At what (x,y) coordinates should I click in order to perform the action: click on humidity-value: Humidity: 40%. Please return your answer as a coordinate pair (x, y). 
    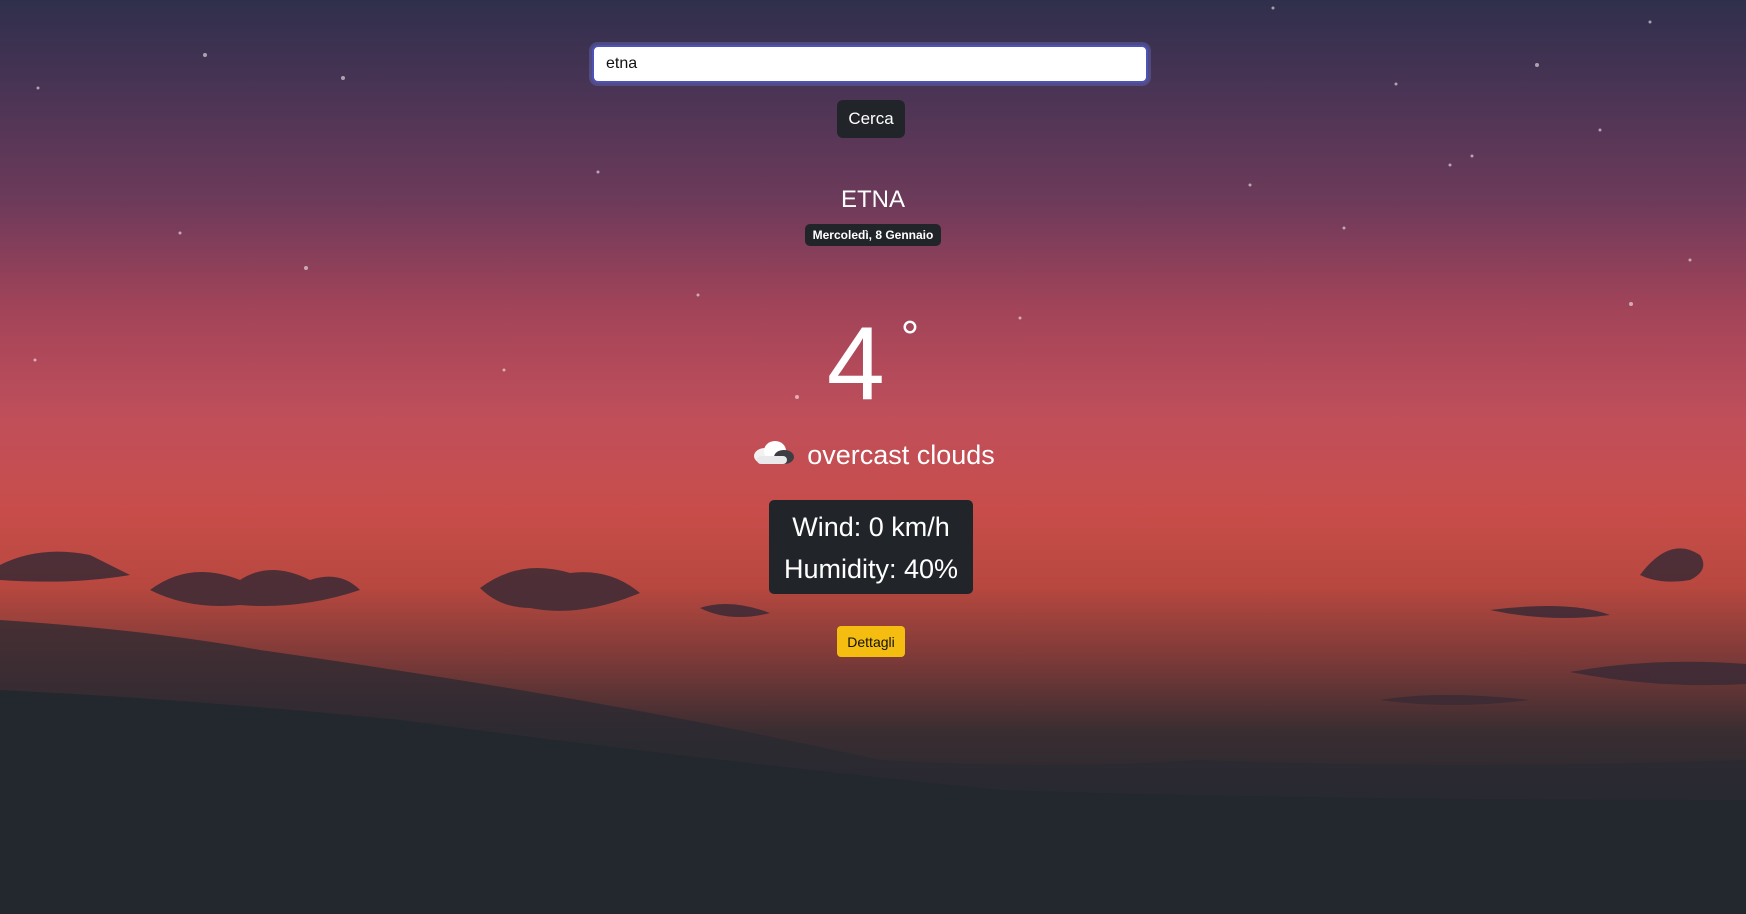
    Looking at the image, I should click on (871, 569).